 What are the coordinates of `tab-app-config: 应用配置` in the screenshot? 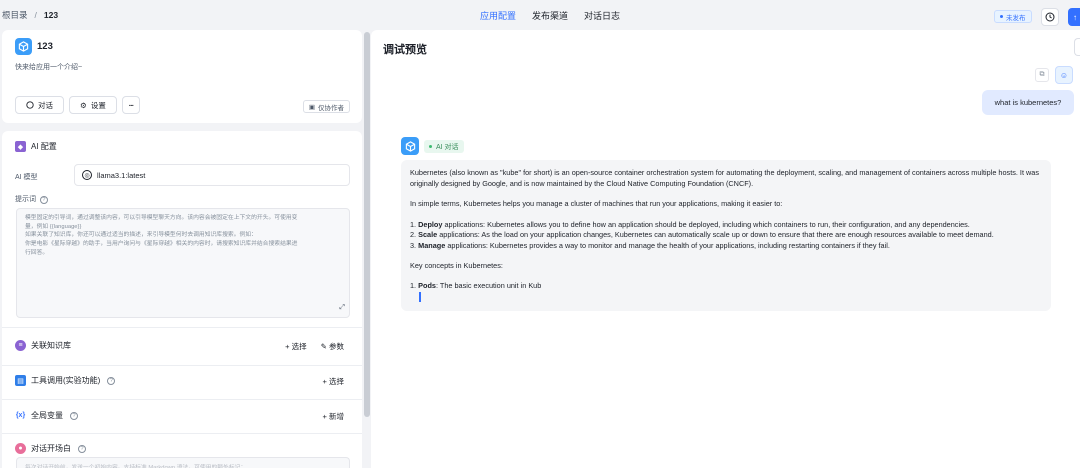 It's located at (498, 15).